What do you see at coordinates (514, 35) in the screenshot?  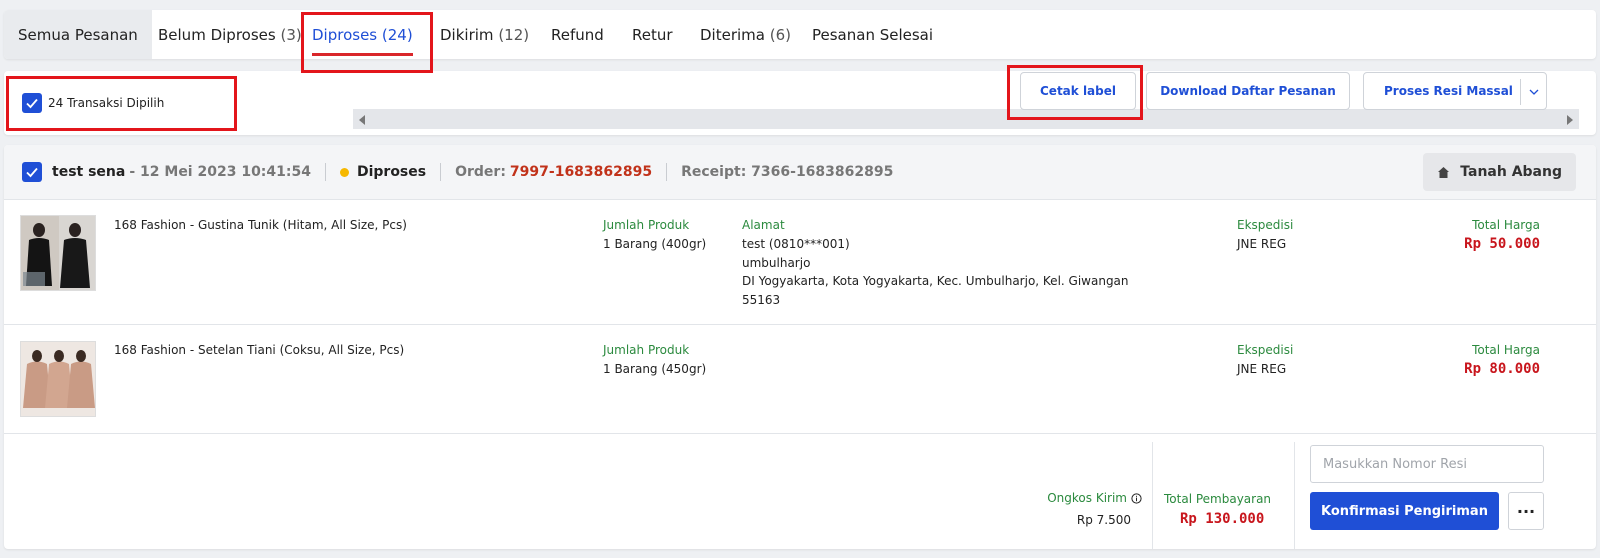 I see `tab-count: (12)` at bounding box center [514, 35].